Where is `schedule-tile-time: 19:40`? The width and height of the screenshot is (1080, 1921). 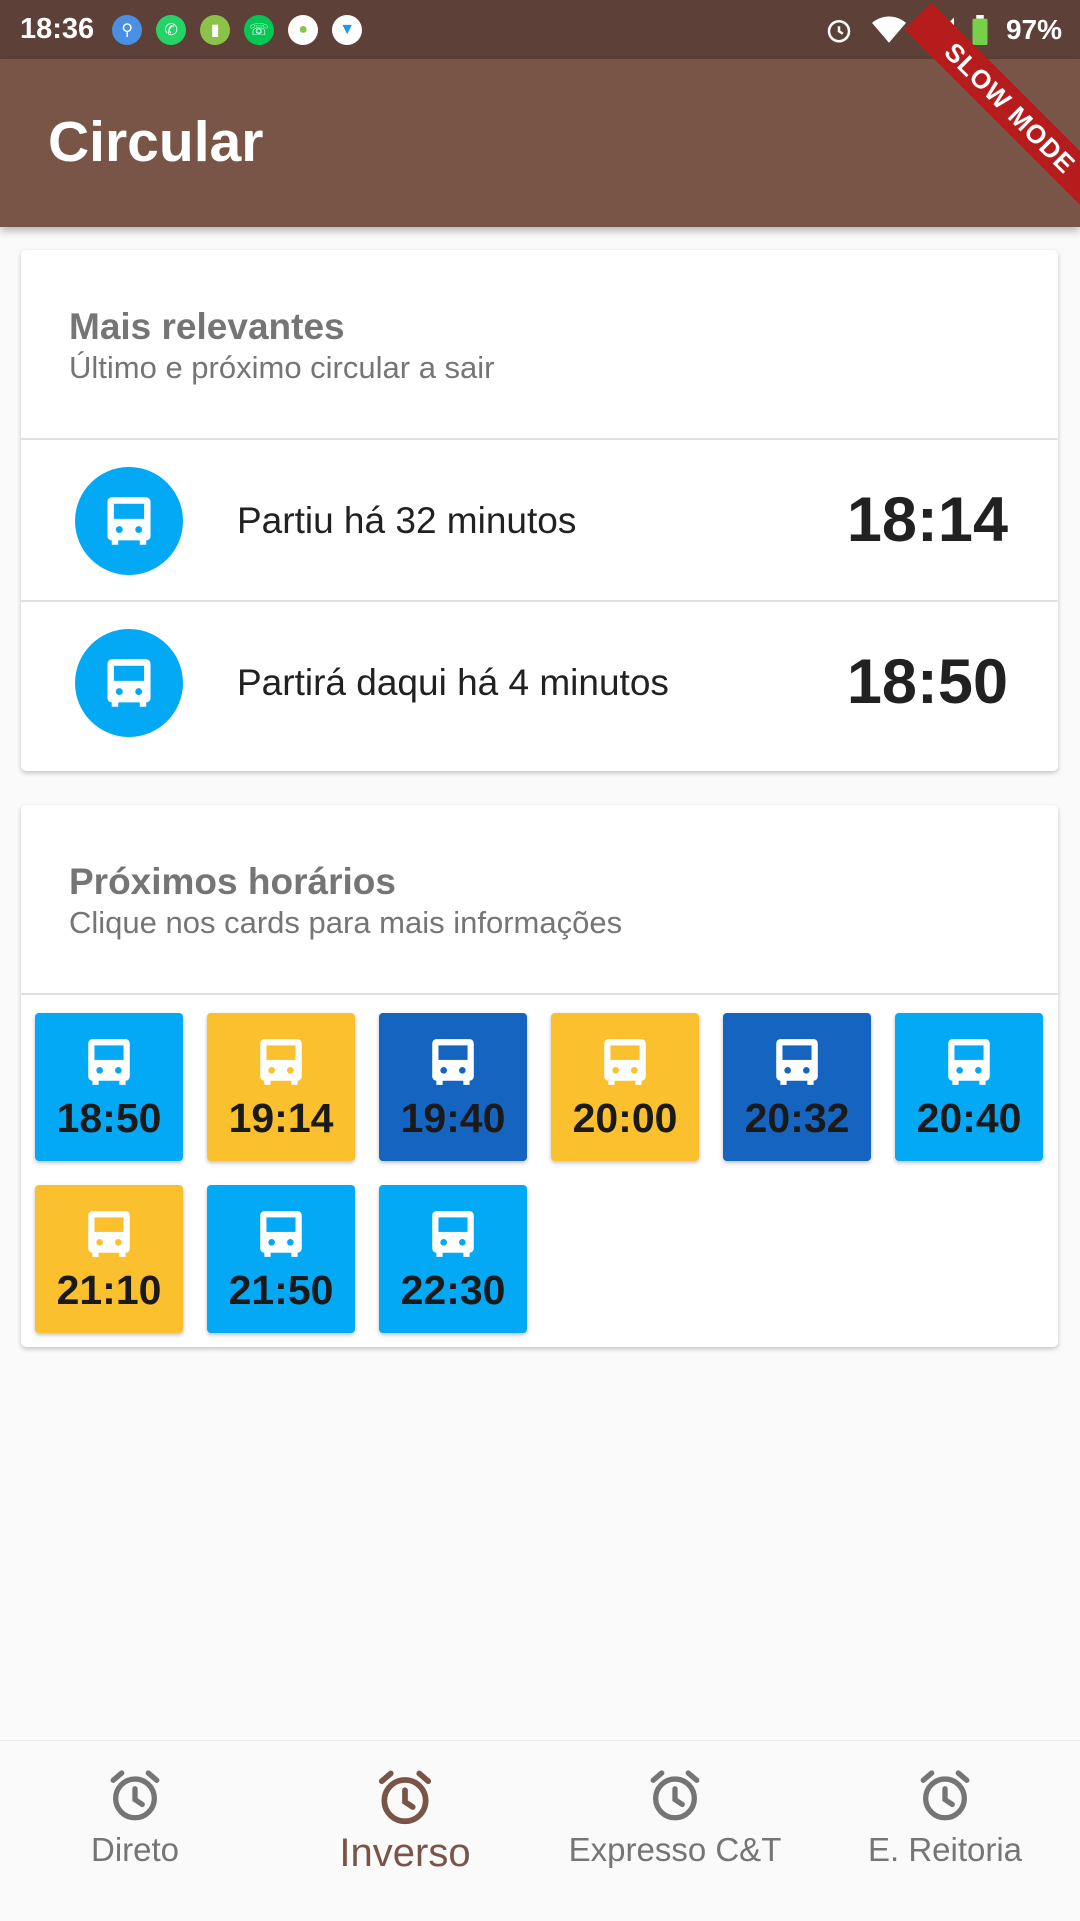
schedule-tile-time: 19:40 is located at coordinates (453, 1118).